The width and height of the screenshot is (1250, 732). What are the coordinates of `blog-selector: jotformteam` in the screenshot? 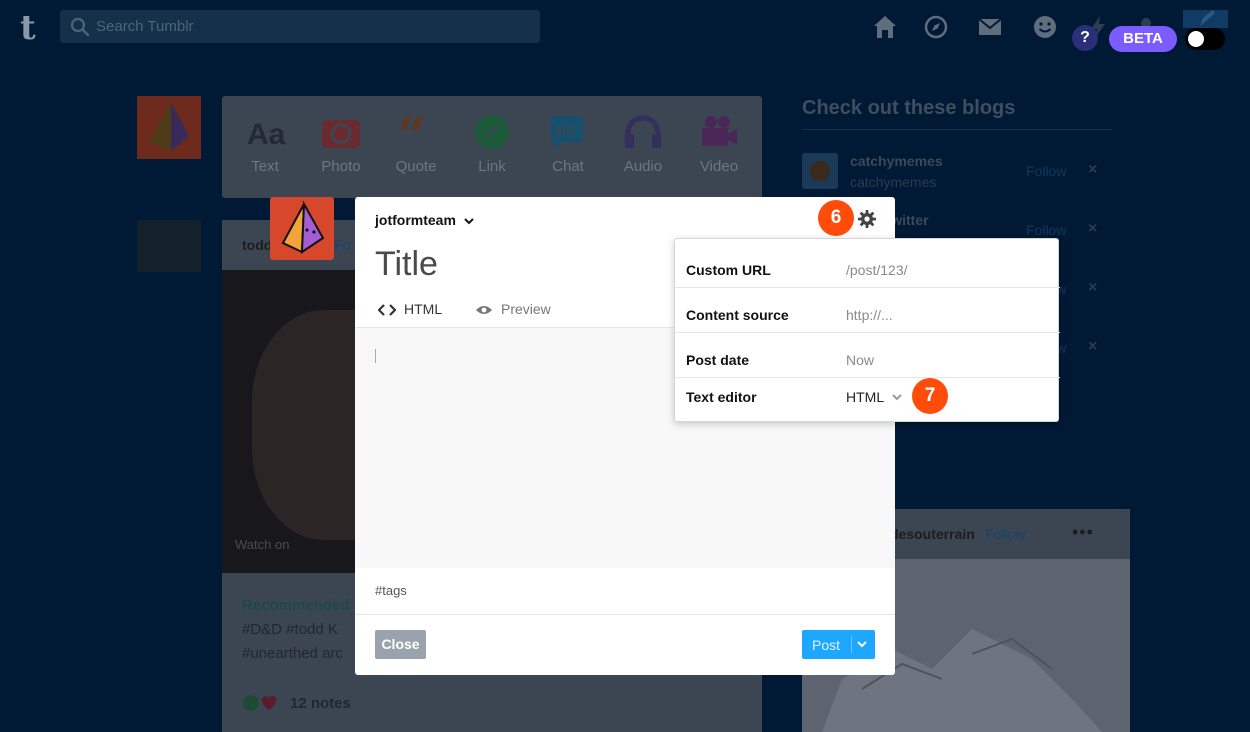 It's located at (424, 220).